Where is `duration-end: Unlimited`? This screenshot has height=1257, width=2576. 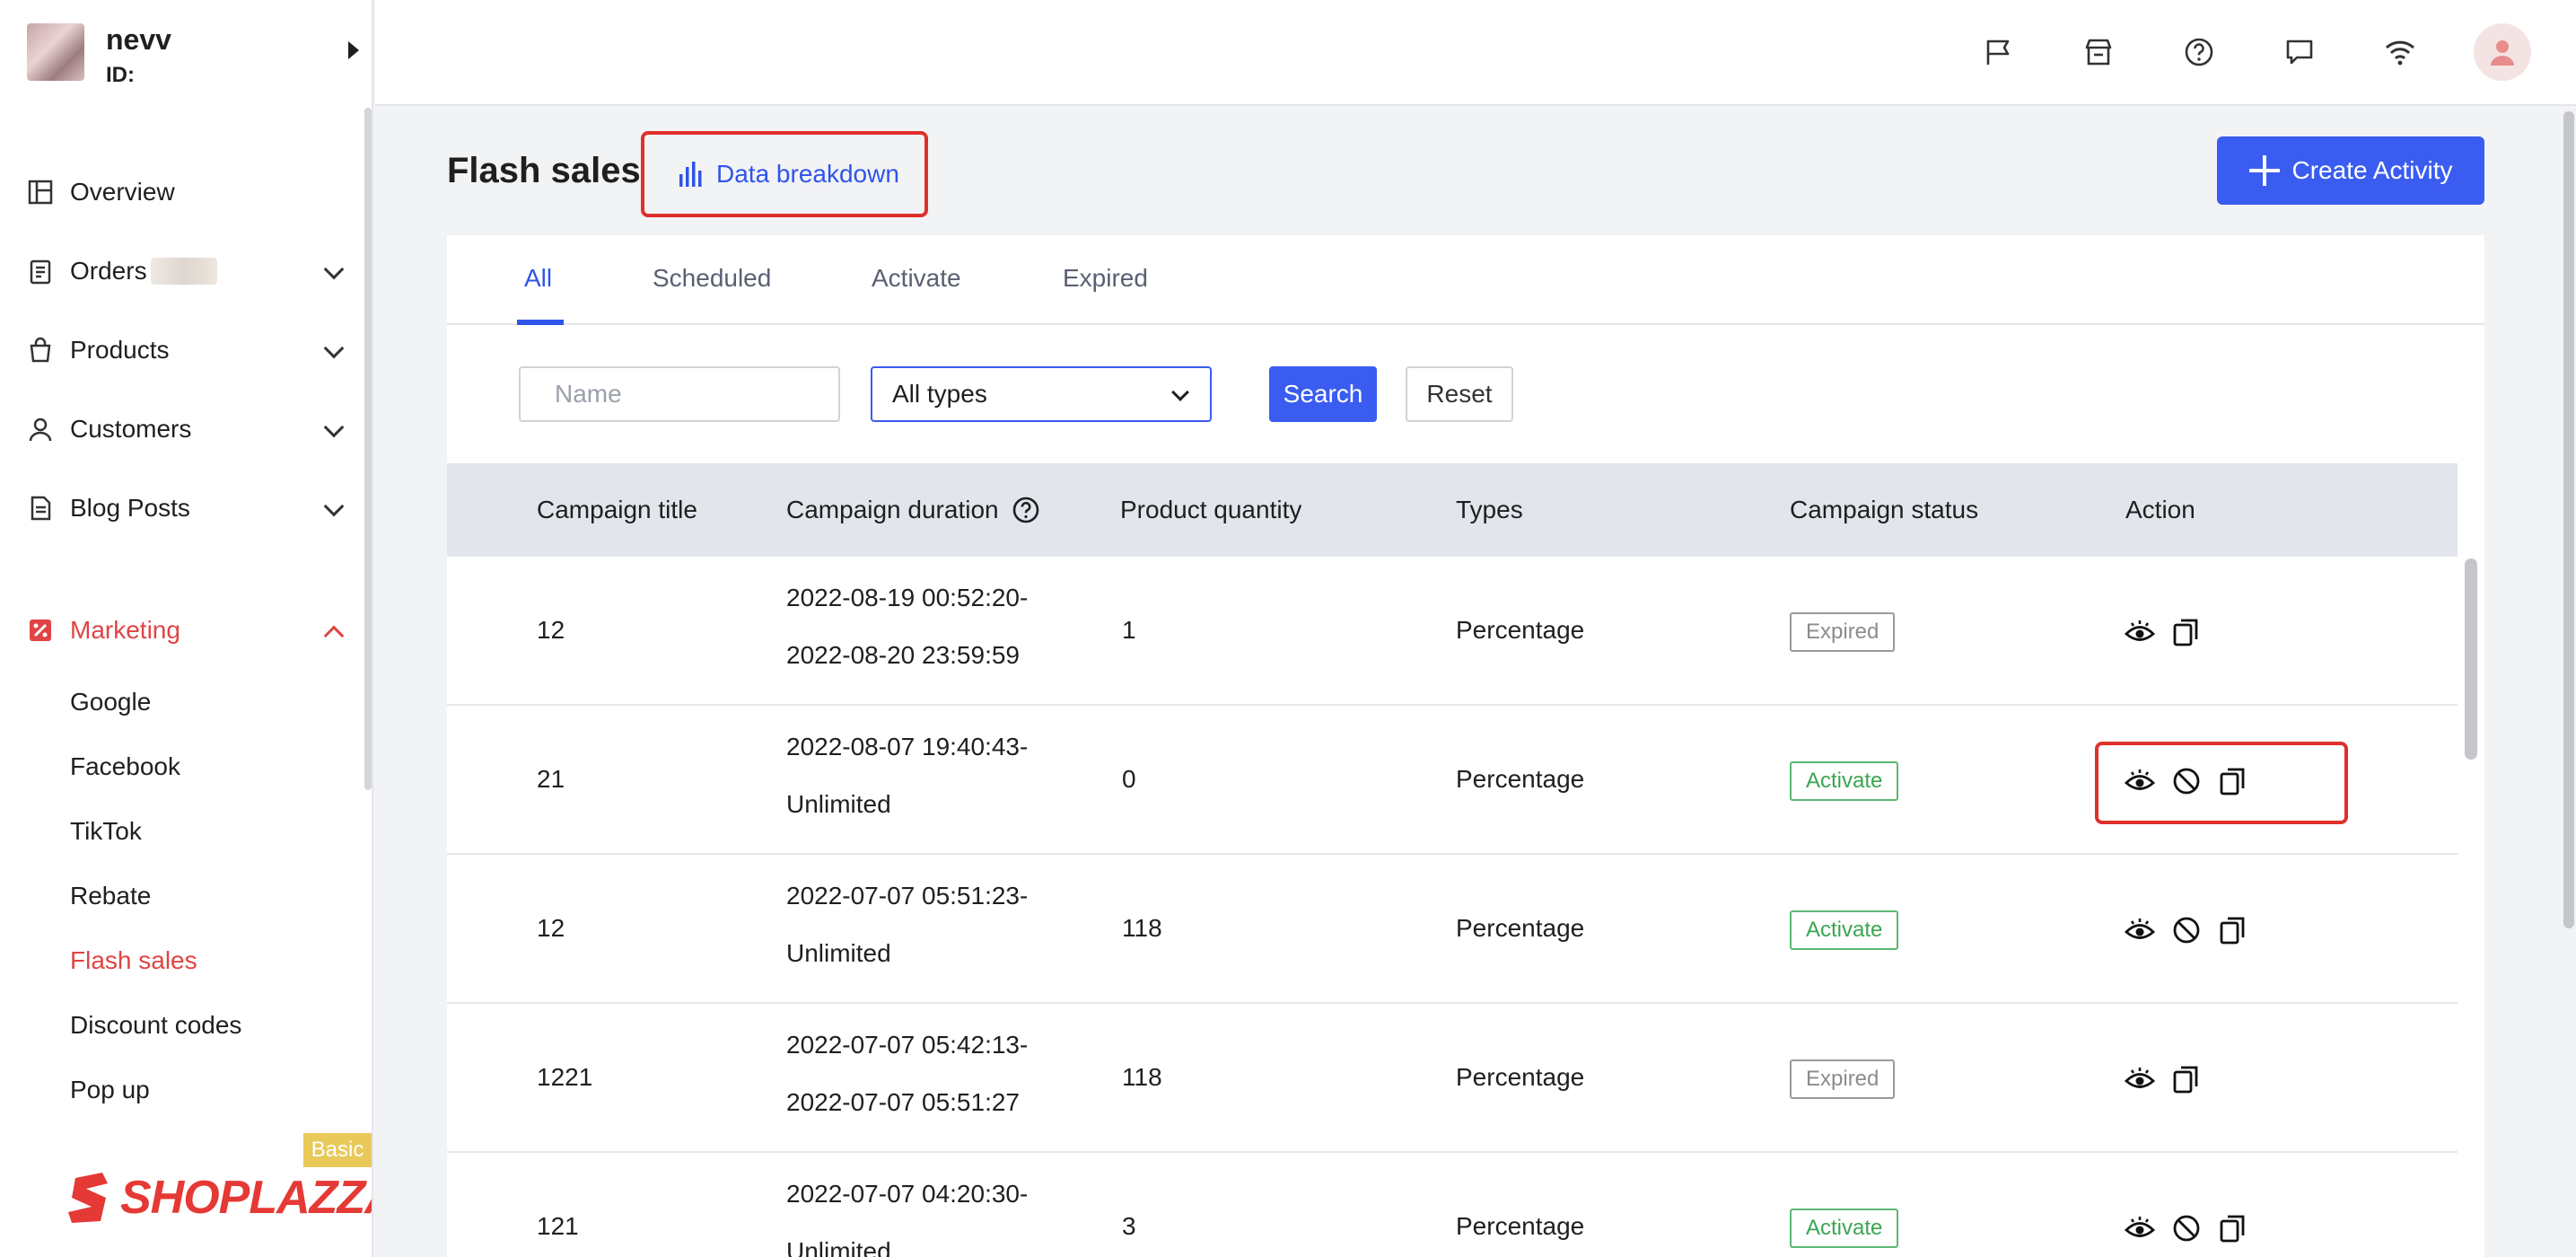 duration-end: Unlimited is located at coordinates (838, 1247).